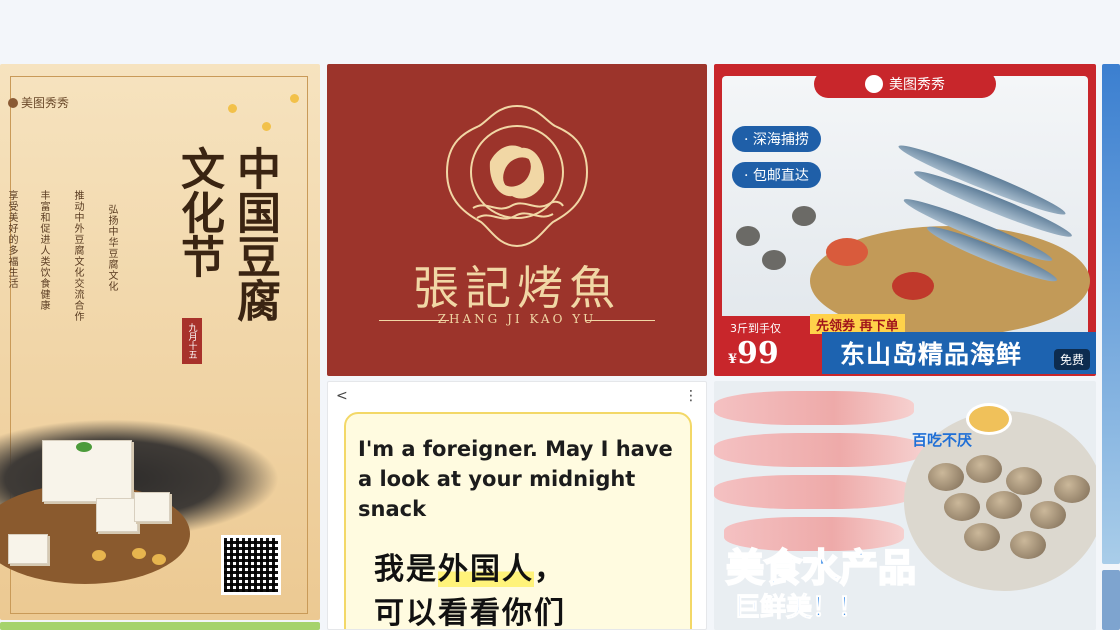 The image size is (1120, 630). Describe the element at coordinates (77, 256) in the screenshot. I see `poster-line: 推动中外豆腐文化交流合作` at that location.